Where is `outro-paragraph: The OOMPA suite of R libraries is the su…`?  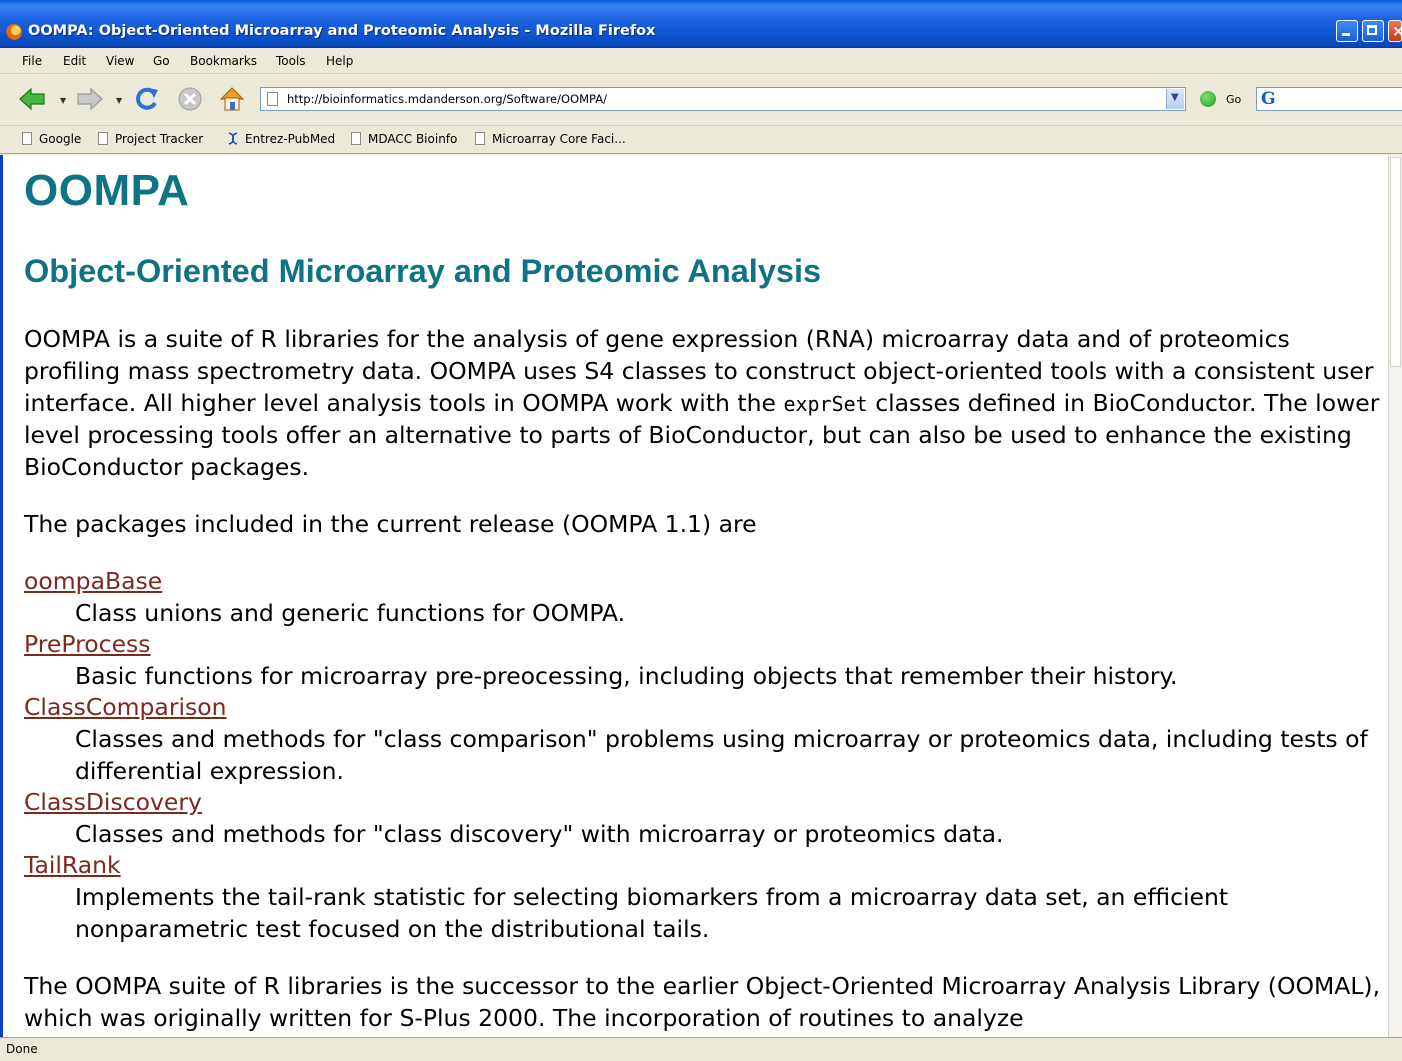
outro-paragraph: The OOMPA suite of R libraries is the su… is located at coordinates (702, 1002).